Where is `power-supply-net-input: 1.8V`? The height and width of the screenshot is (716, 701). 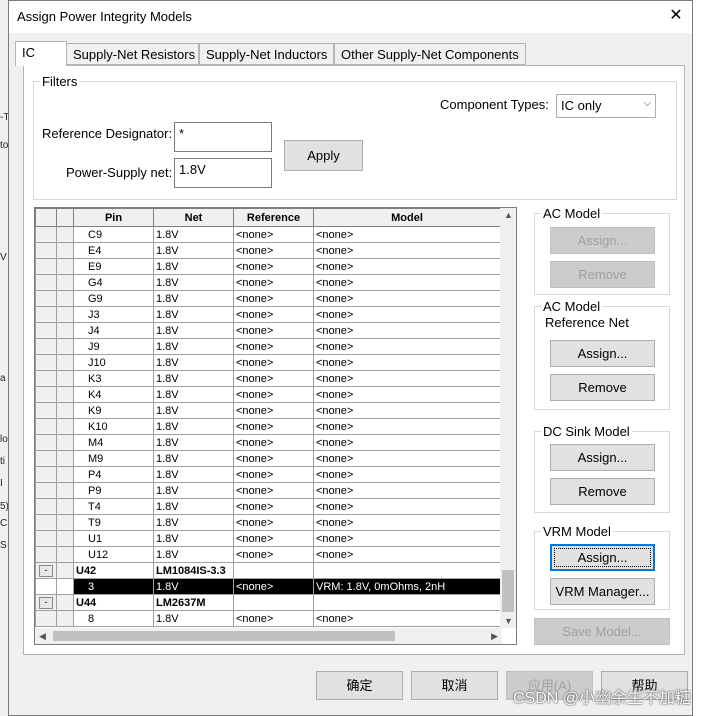
power-supply-net-input: 1.8V is located at coordinates (223, 173).